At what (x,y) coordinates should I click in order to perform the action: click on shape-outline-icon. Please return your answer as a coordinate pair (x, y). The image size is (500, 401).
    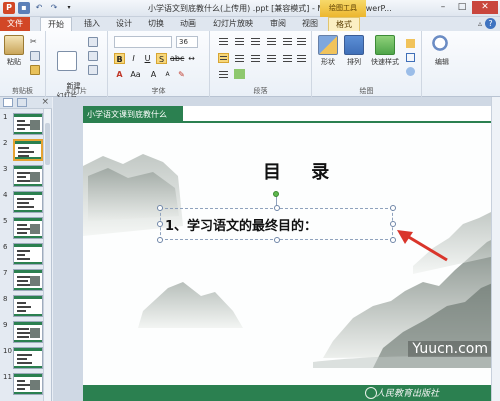
    Looking at the image, I should click on (410, 57).